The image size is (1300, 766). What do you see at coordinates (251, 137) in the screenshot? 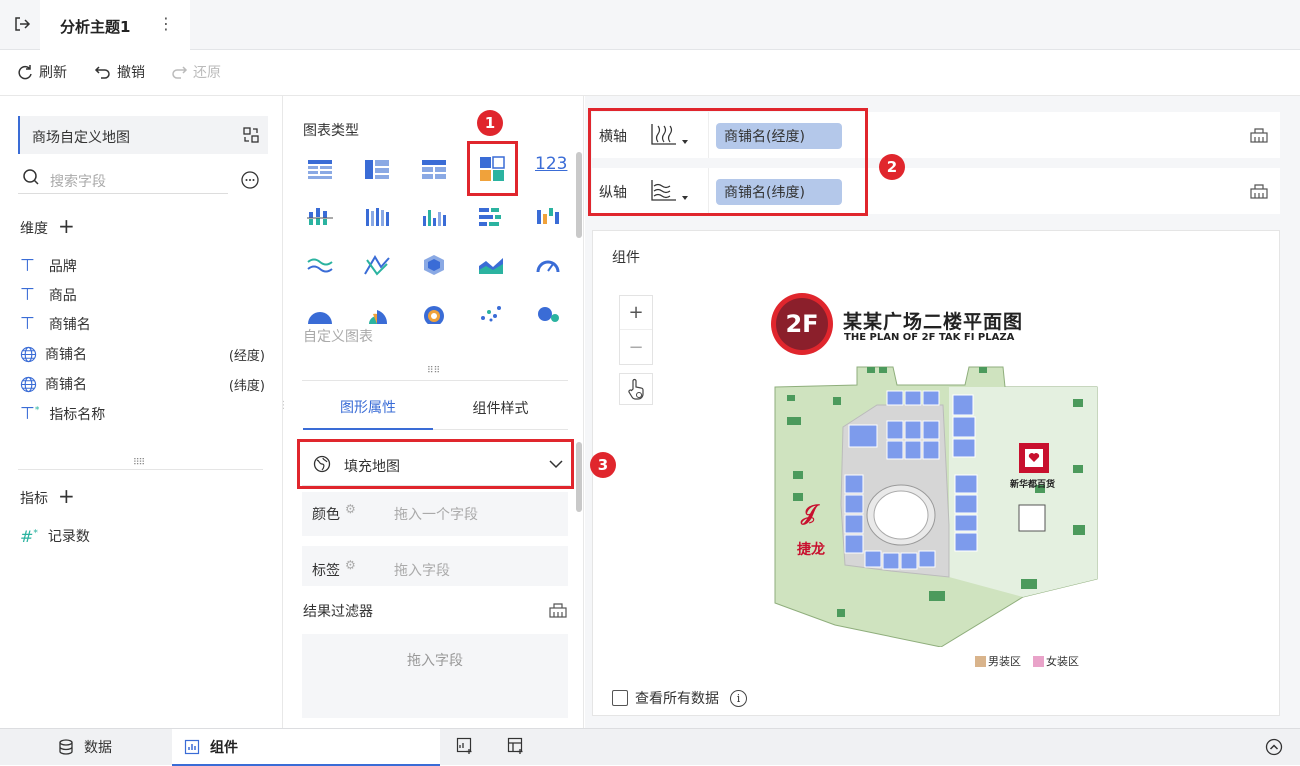
I see `switch-dataset-icon` at bounding box center [251, 137].